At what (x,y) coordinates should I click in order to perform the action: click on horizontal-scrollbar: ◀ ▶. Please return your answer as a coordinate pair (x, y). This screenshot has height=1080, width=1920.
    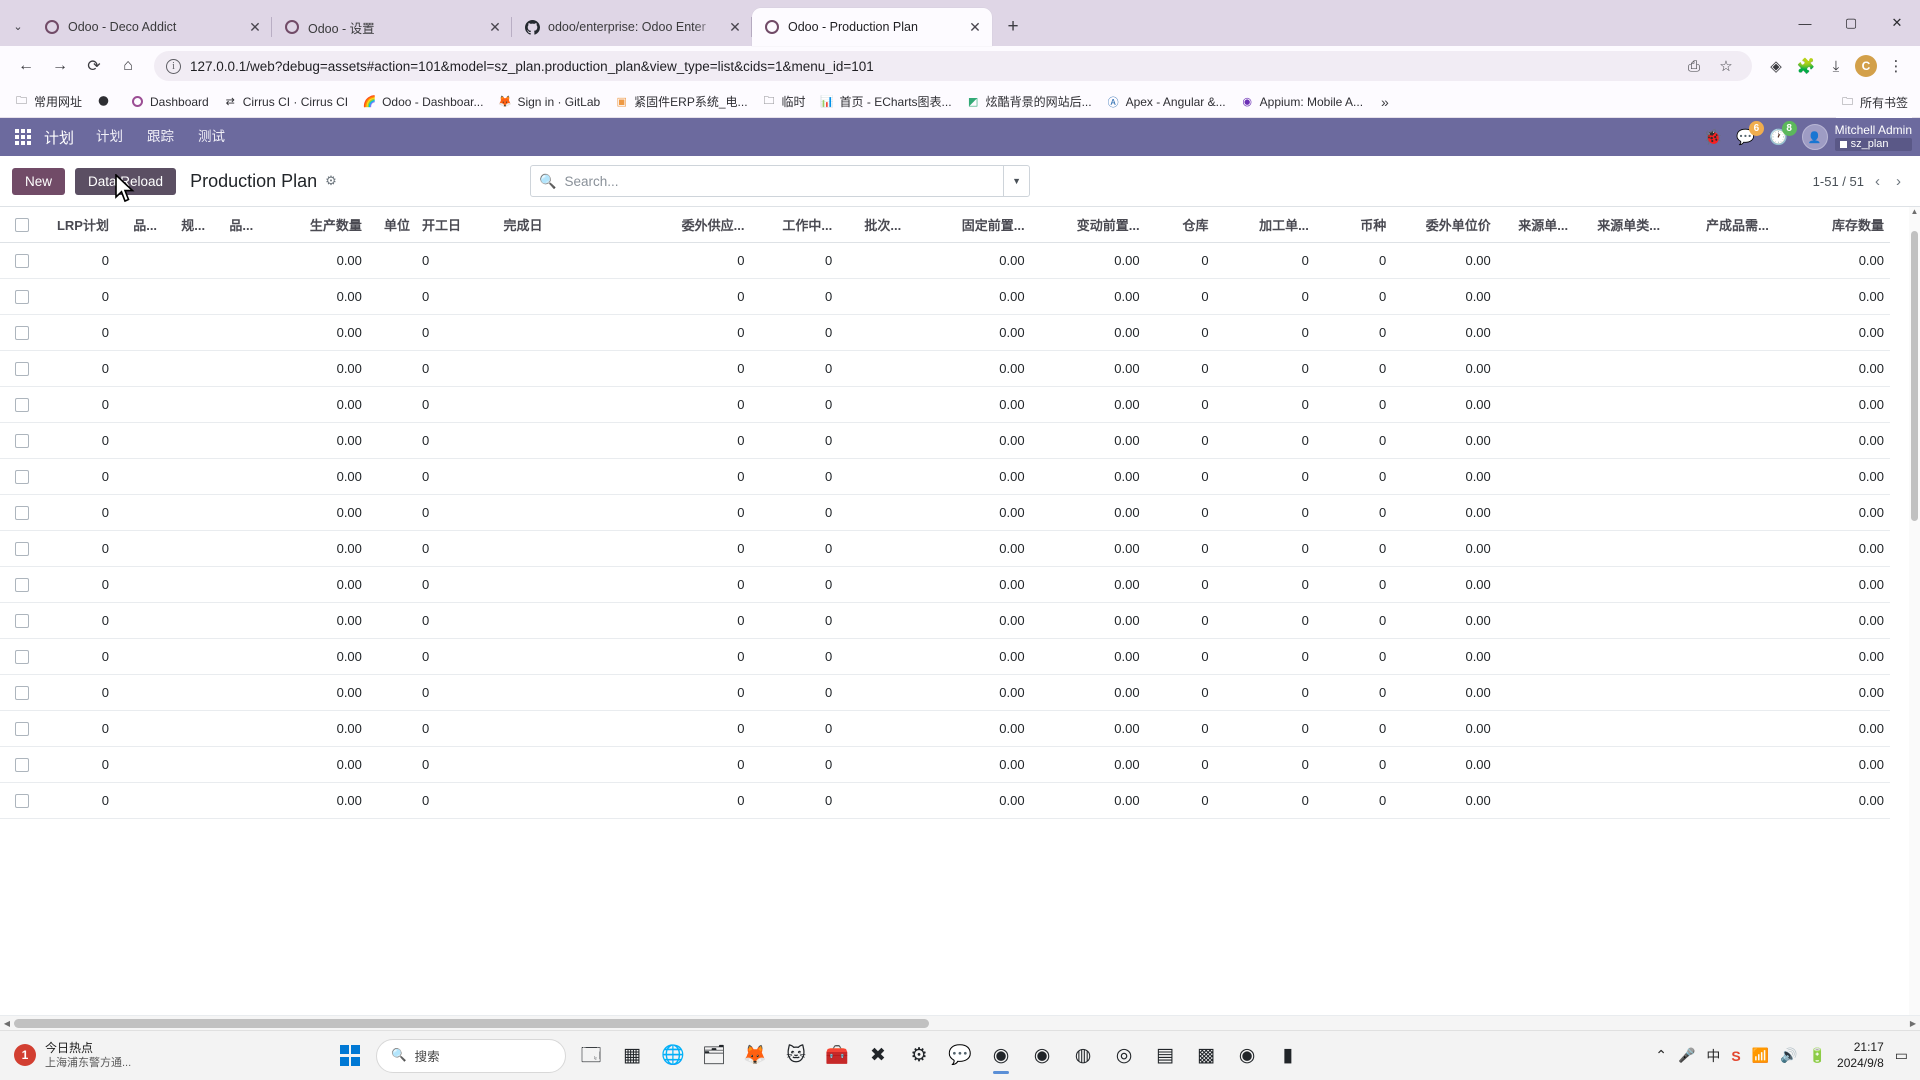
    Looking at the image, I should click on (960, 1022).